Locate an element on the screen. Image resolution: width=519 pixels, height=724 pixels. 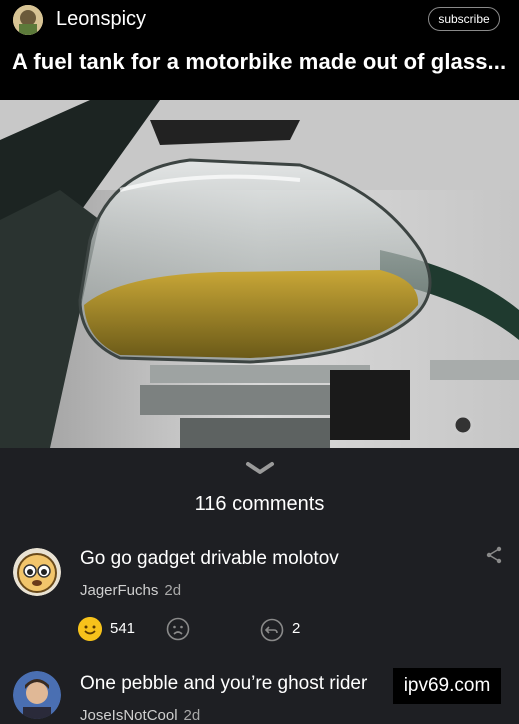
author-name: Leonspicy is located at coordinates (101, 19).